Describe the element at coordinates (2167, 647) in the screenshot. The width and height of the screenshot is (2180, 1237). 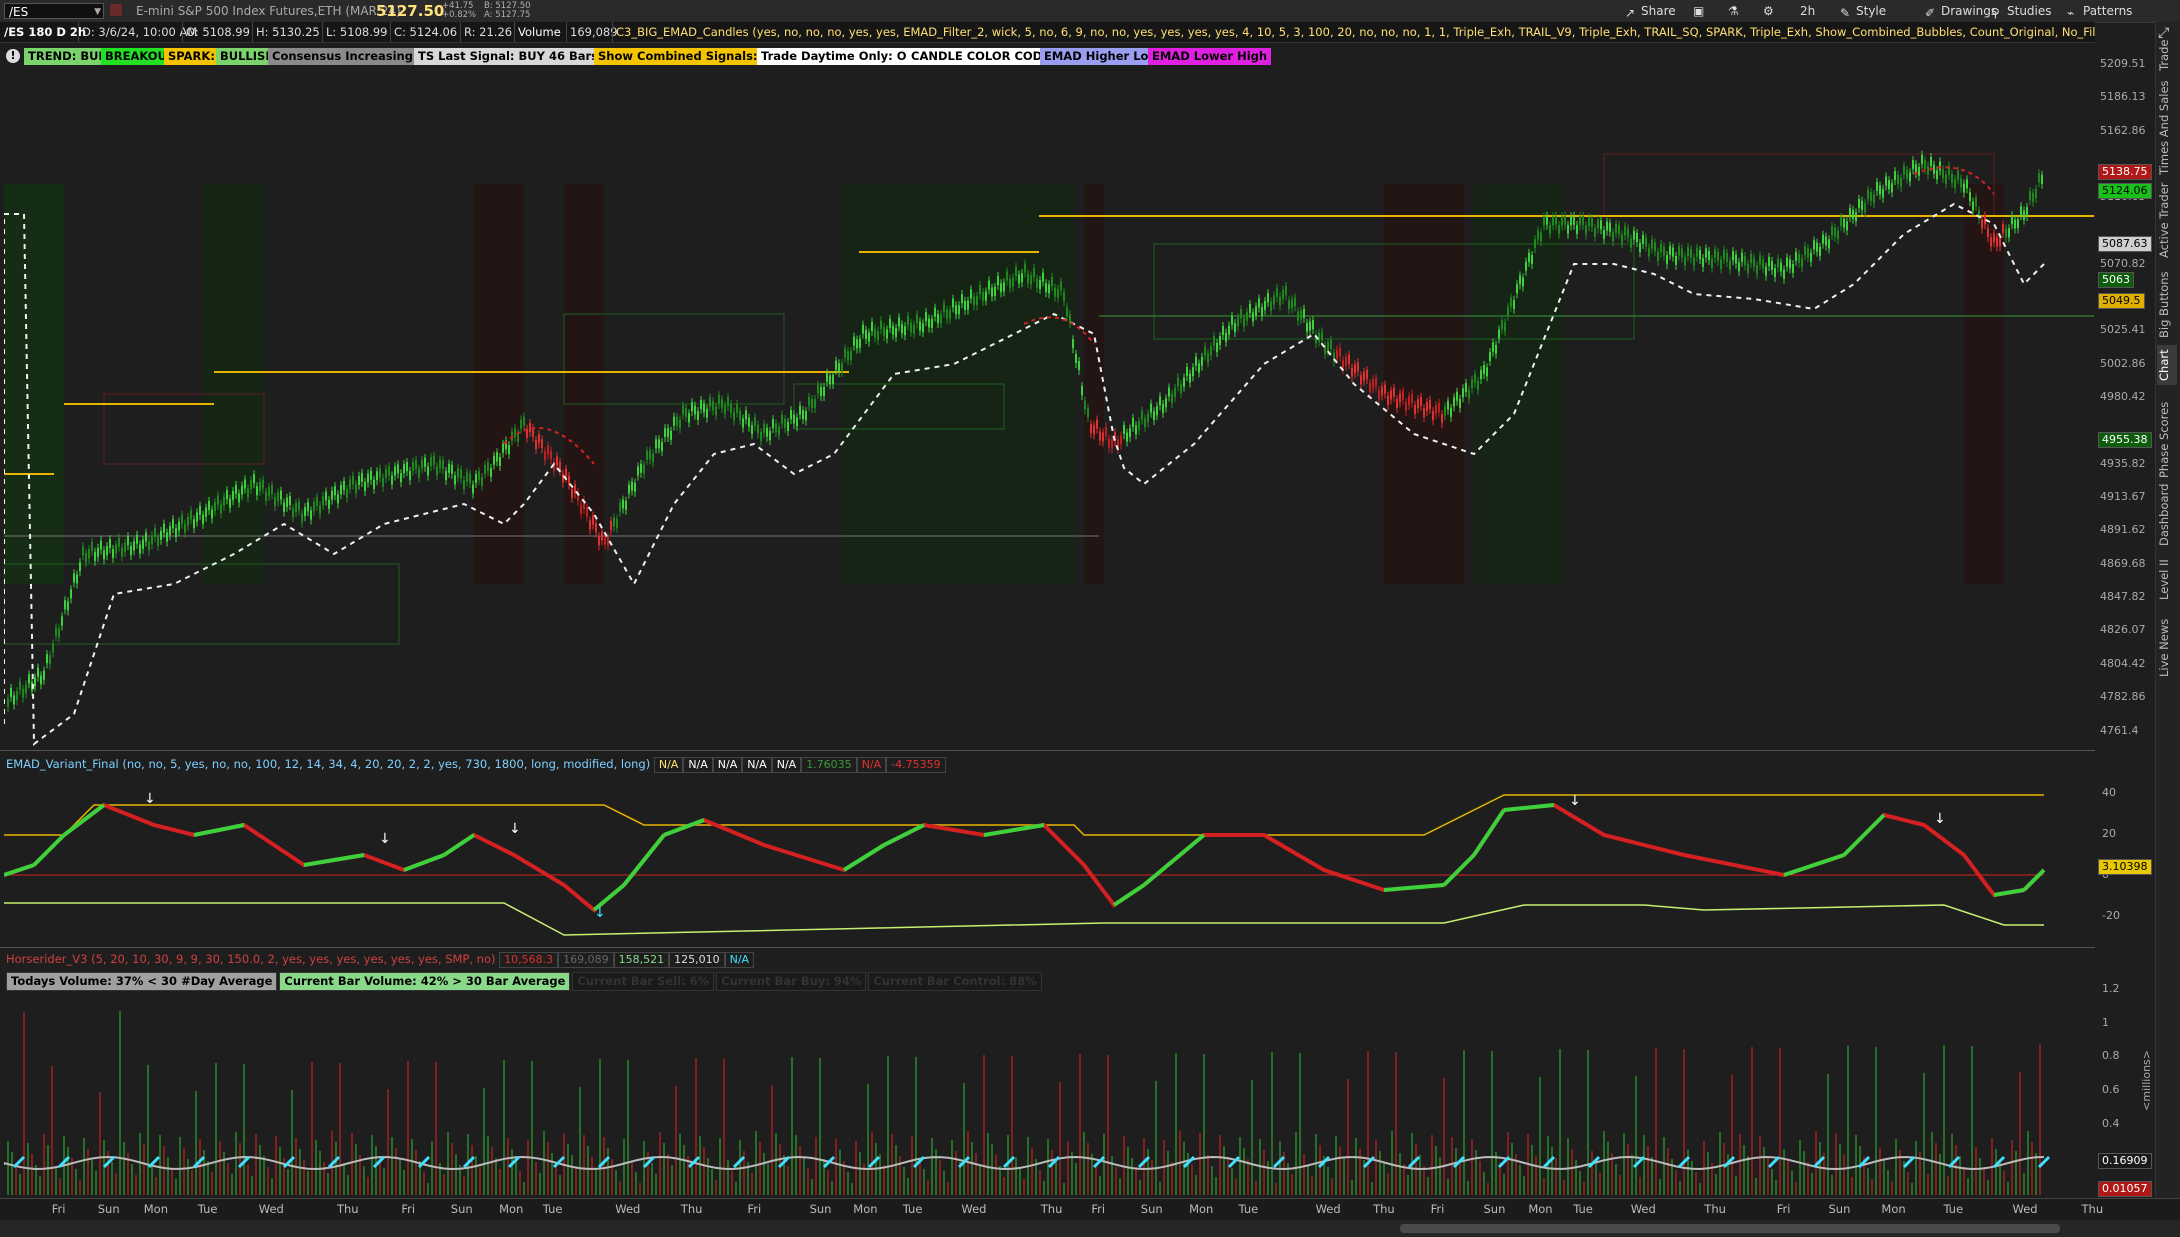
I see `side-tab-live-news: Live News` at that location.